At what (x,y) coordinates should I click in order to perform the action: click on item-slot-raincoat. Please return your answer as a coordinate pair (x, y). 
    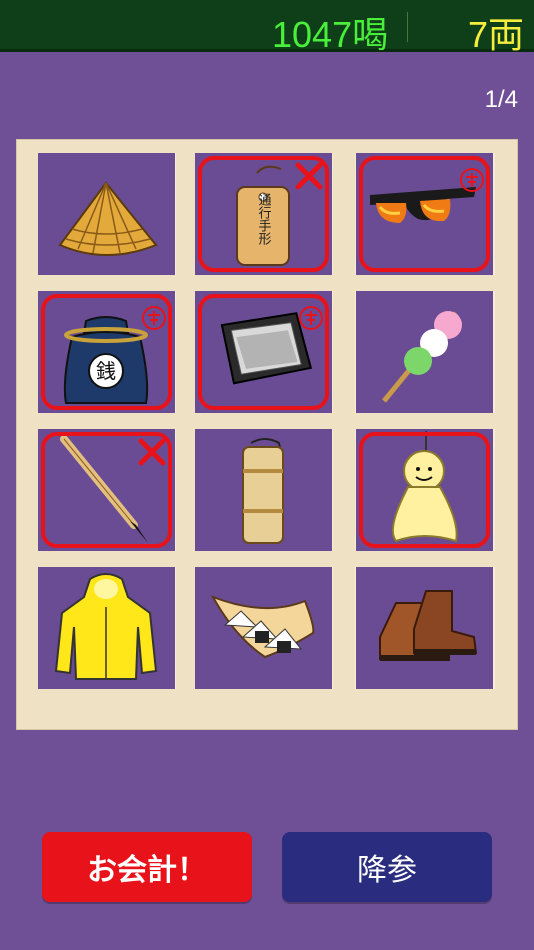
    Looking at the image, I should click on (106, 628).